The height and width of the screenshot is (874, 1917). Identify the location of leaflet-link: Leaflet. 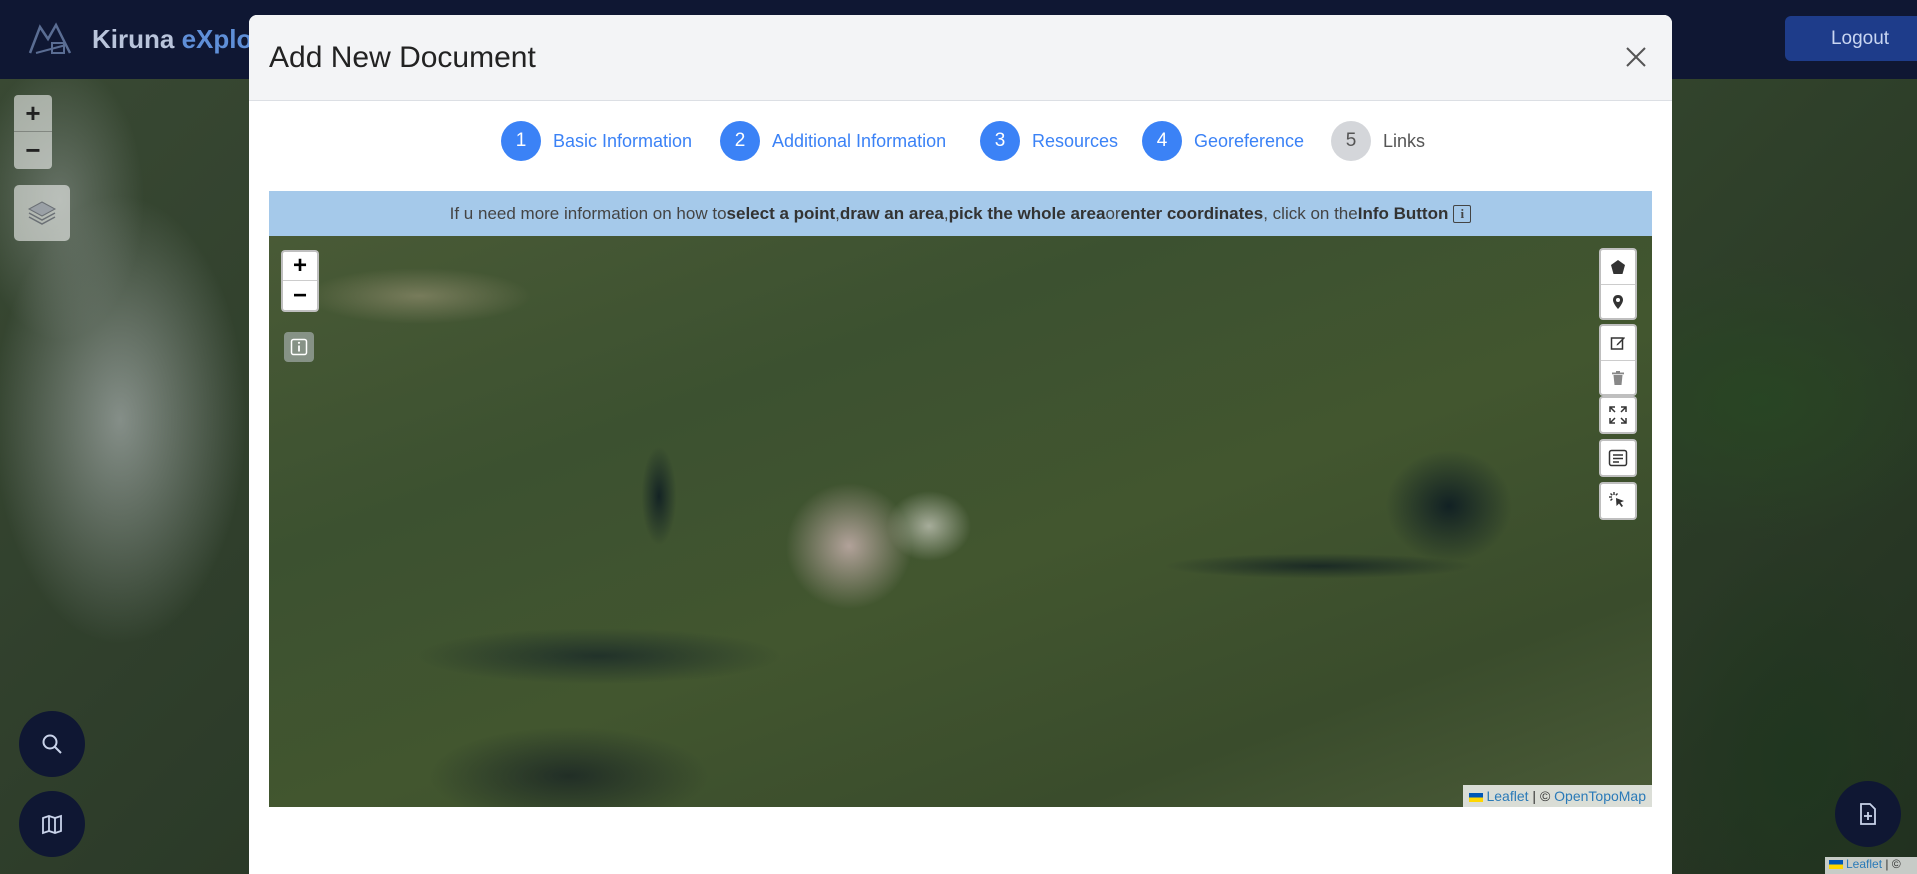
(1507, 796).